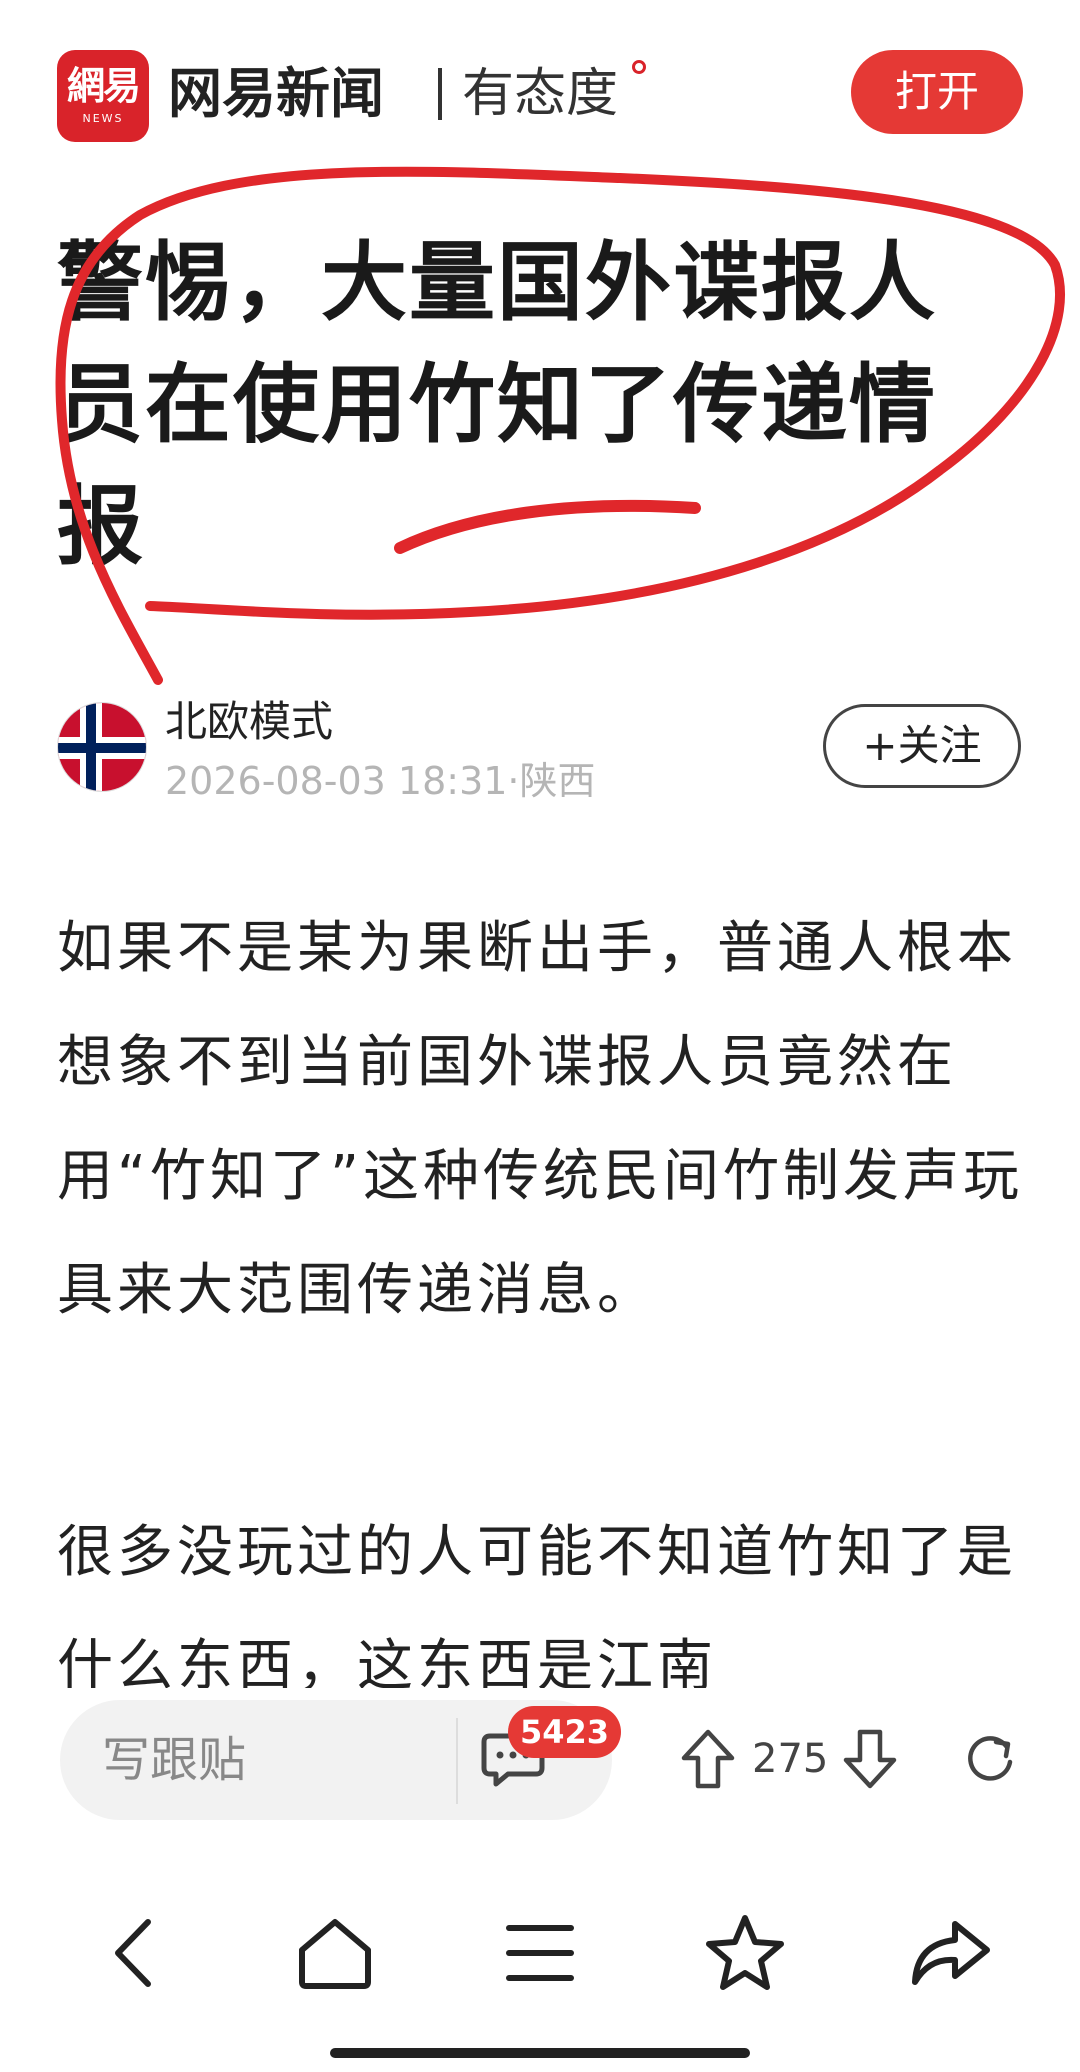 The height and width of the screenshot is (2072, 1080). What do you see at coordinates (950, 1953) in the screenshot?
I see `share-icon` at bounding box center [950, 1953].